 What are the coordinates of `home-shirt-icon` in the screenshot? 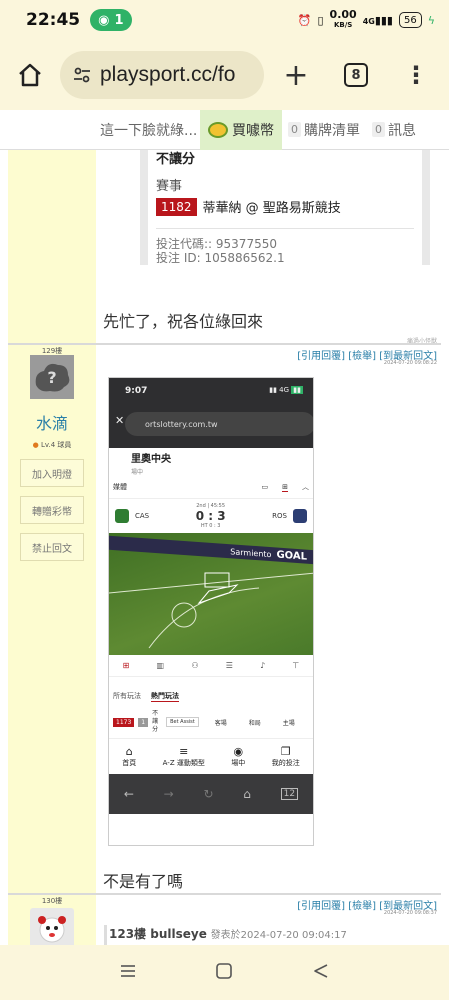 It's located at (122, 516).